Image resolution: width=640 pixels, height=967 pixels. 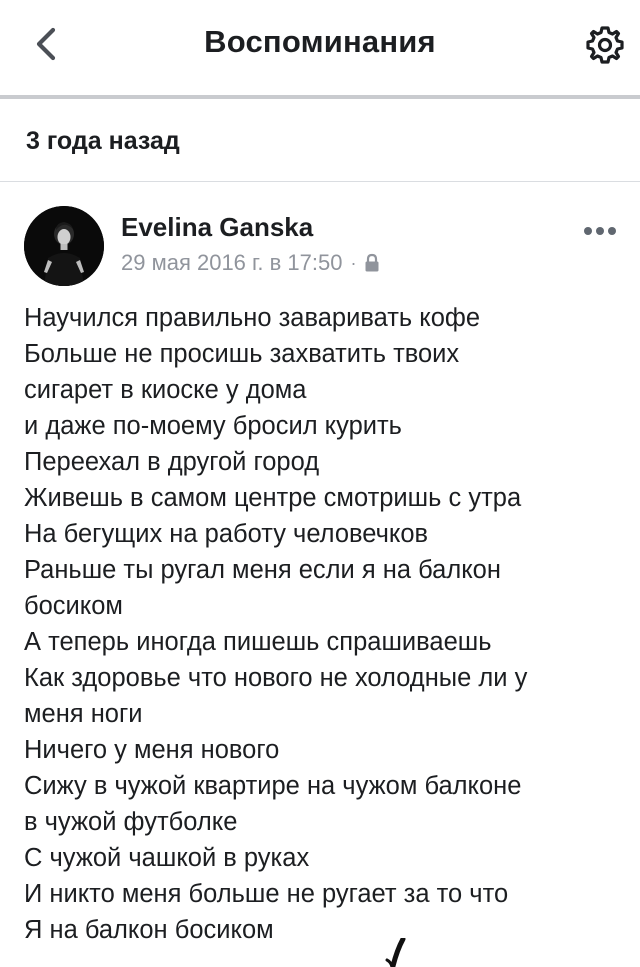 I want to click on avatar, so click(x=64, y=246).